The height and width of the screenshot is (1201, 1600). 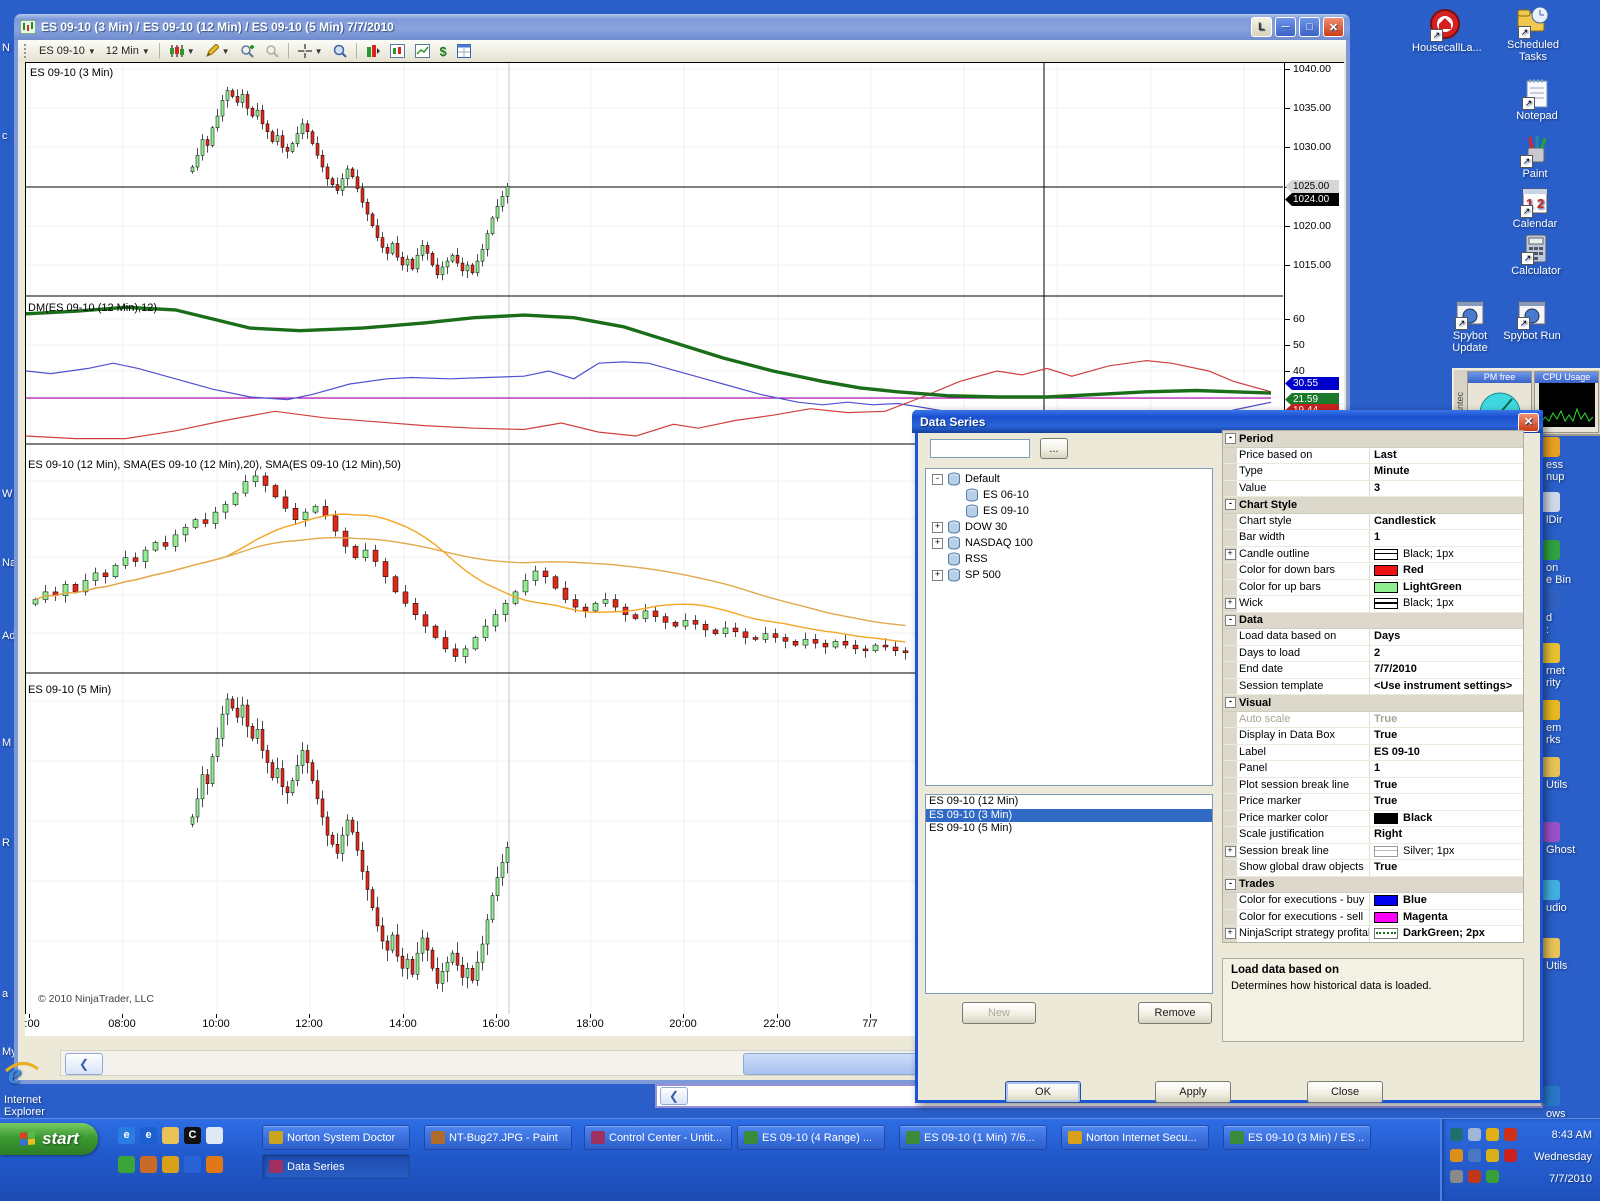 I want to click on property-candle-outline: + Candle outline Black; 1px, so click(x=1373, y=554).